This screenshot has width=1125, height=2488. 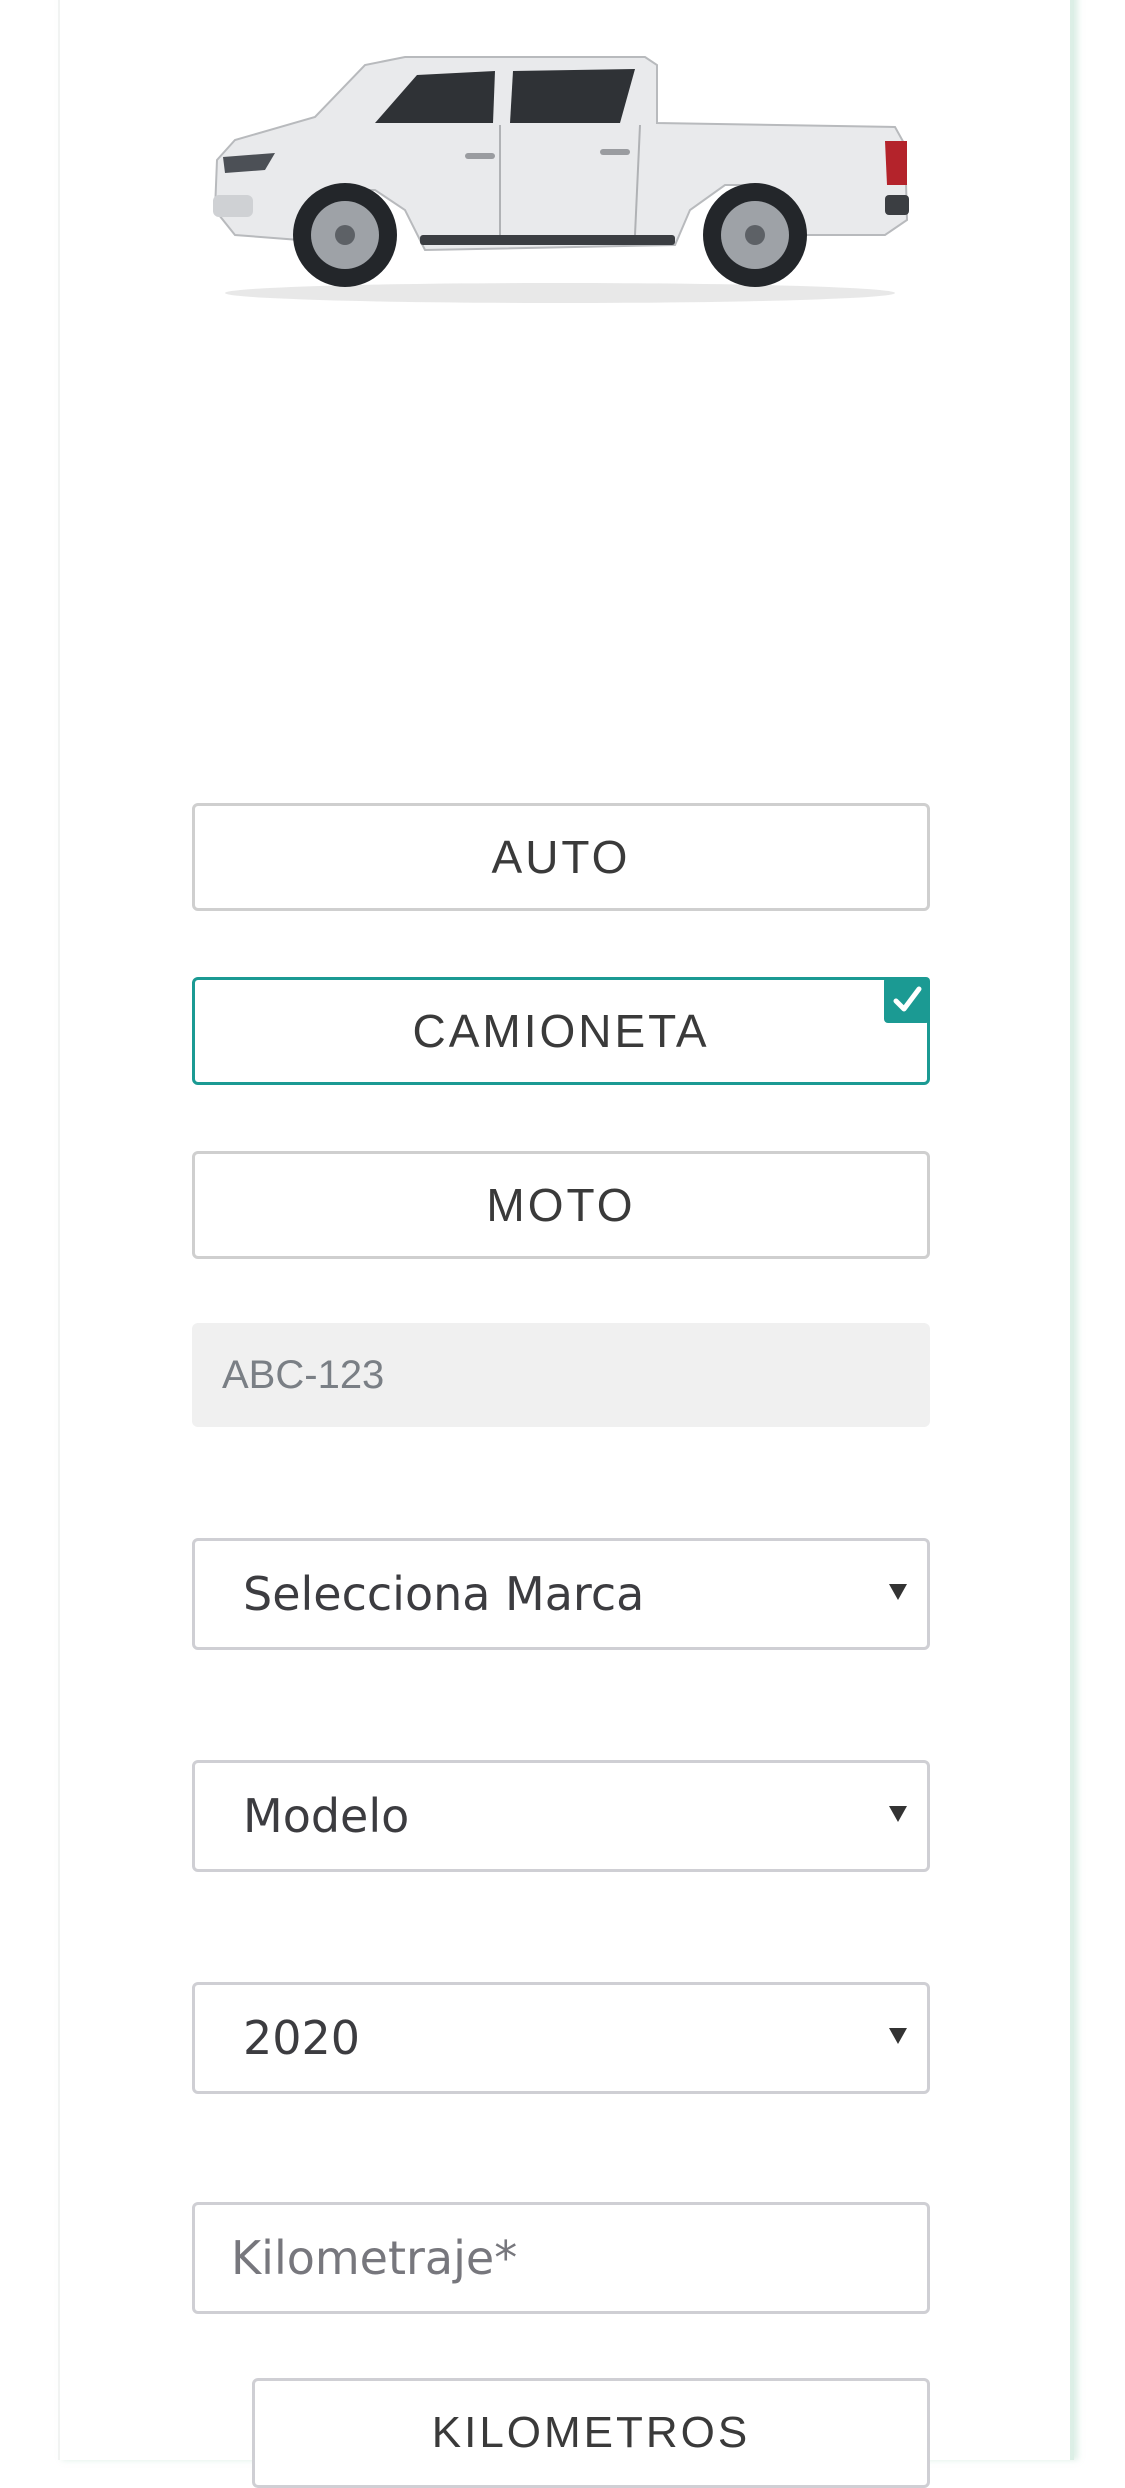 I want to click on vehicle-type-moto-button: MOTO, so click(x=561, y=1205).